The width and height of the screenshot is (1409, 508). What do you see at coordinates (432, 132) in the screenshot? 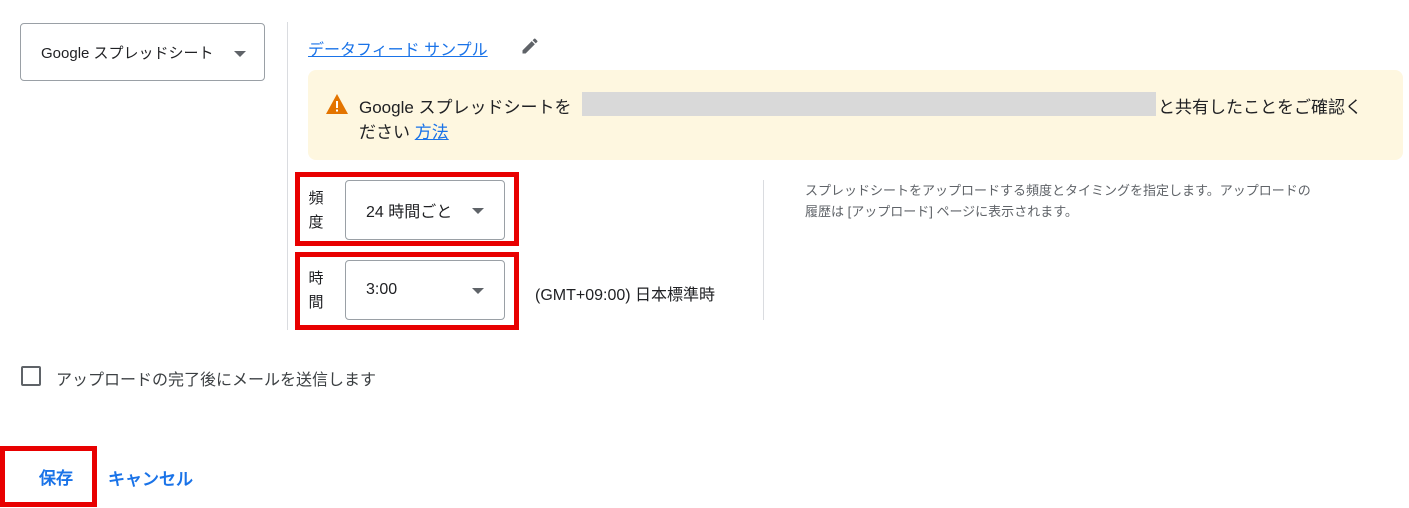
I see `how-to-link: 方法` at bounding box center [432, 132].